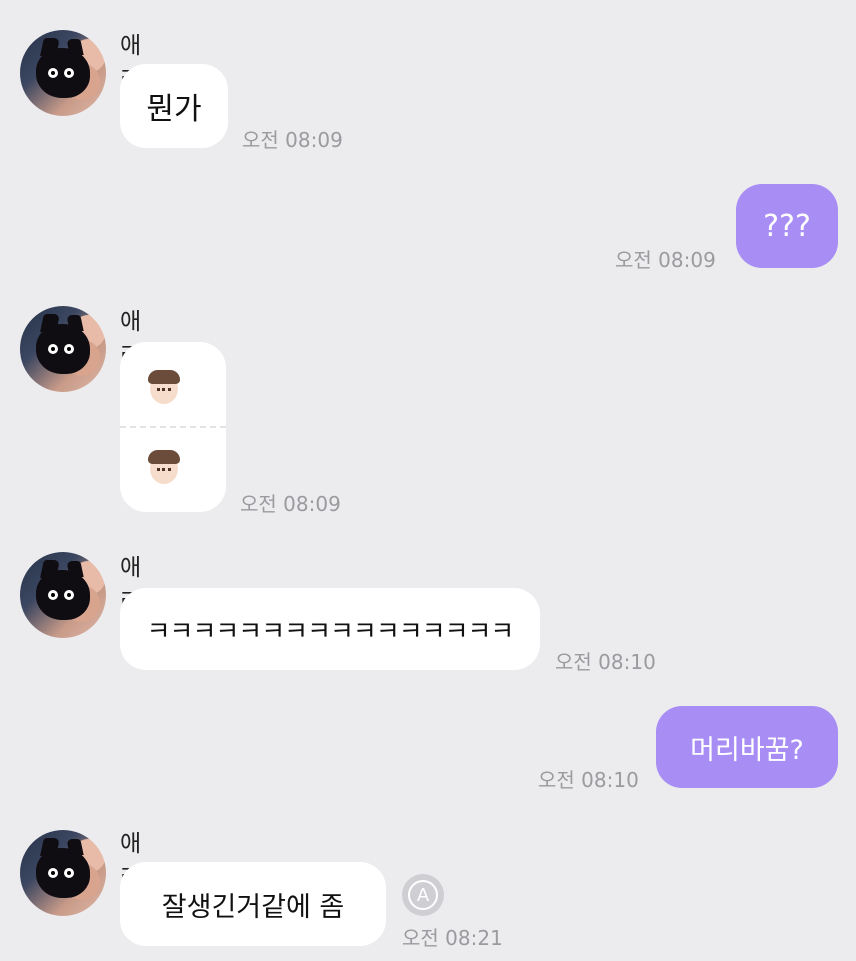 This screenshot has height=961, width=856. What do you see at coordinates (452, 938) in the screenshot?
I see `timestamp: 오전 08:21` at bounding box center [452, 938].